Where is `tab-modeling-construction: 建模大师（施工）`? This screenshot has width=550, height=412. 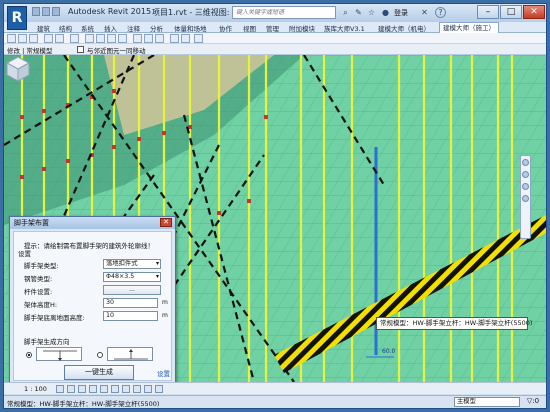 tab-modeling-construction: 建模大师（施工） is located at coordinates (469, 27).